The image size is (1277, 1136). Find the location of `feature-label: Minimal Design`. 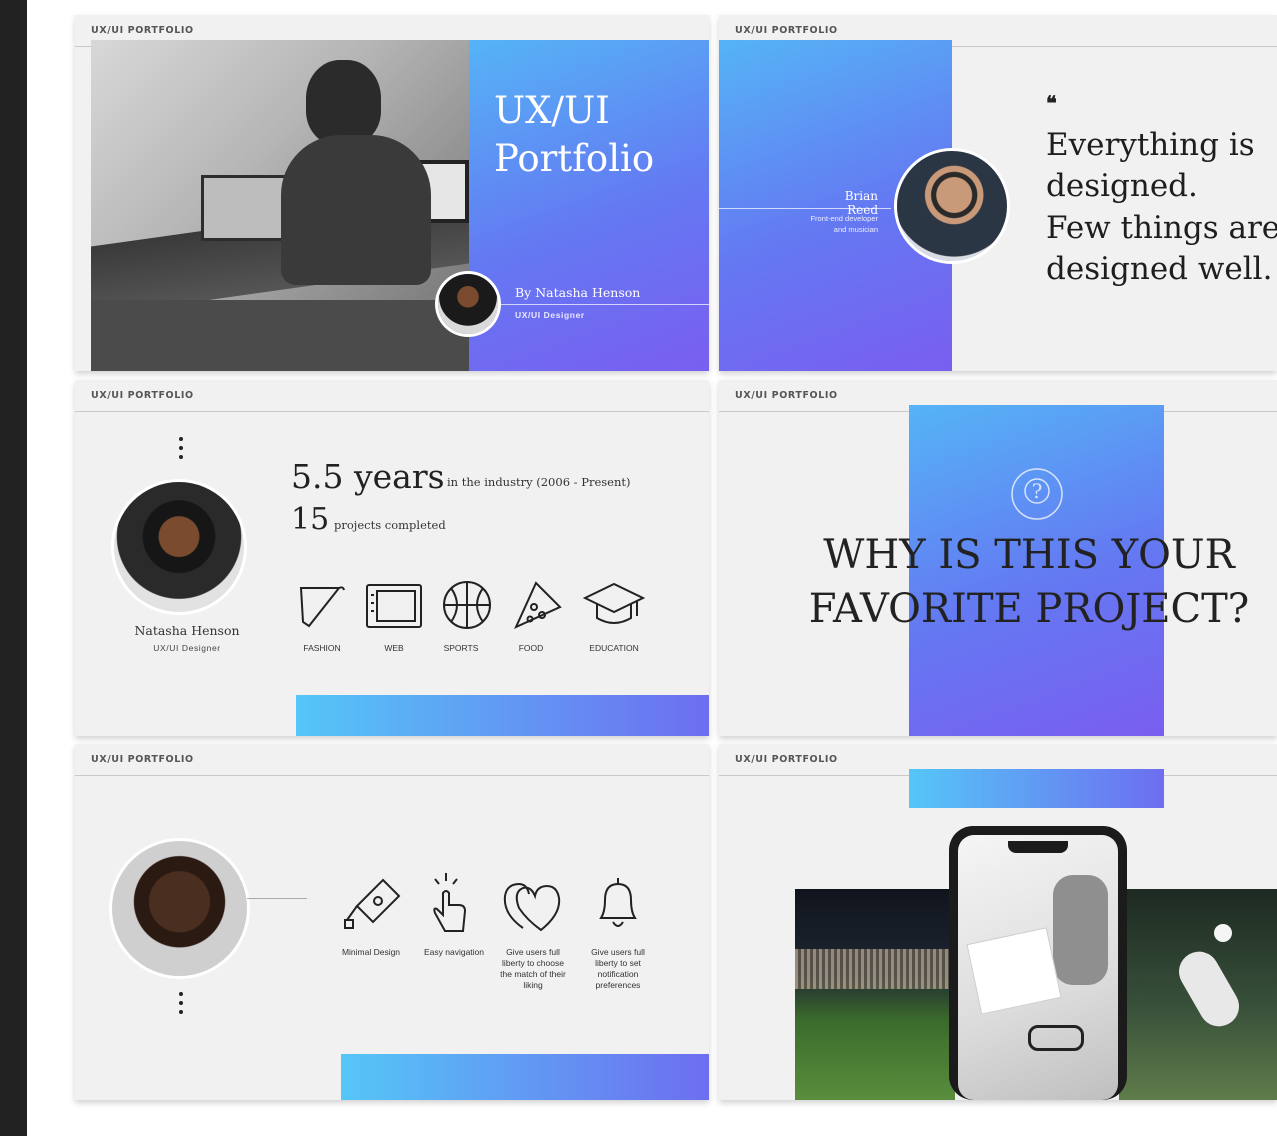

feature-label: Minimal Design is located at coordinates (371, 952).